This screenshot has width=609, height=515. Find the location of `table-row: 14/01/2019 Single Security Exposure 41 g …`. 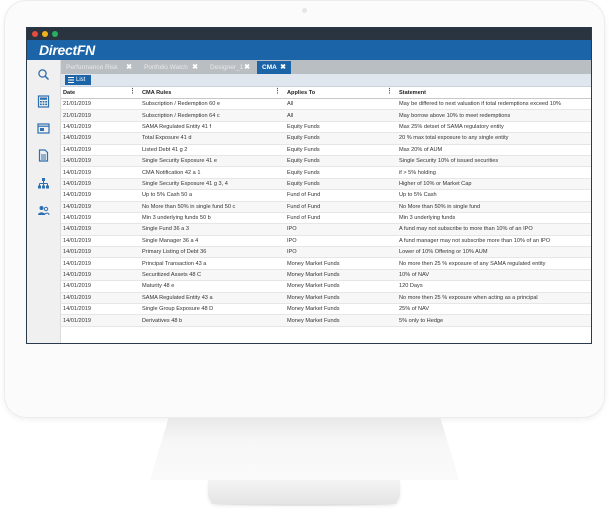

table-row: 14/01/2019 Single Security Exposure 41 g … is located at coordinates (326, 184).